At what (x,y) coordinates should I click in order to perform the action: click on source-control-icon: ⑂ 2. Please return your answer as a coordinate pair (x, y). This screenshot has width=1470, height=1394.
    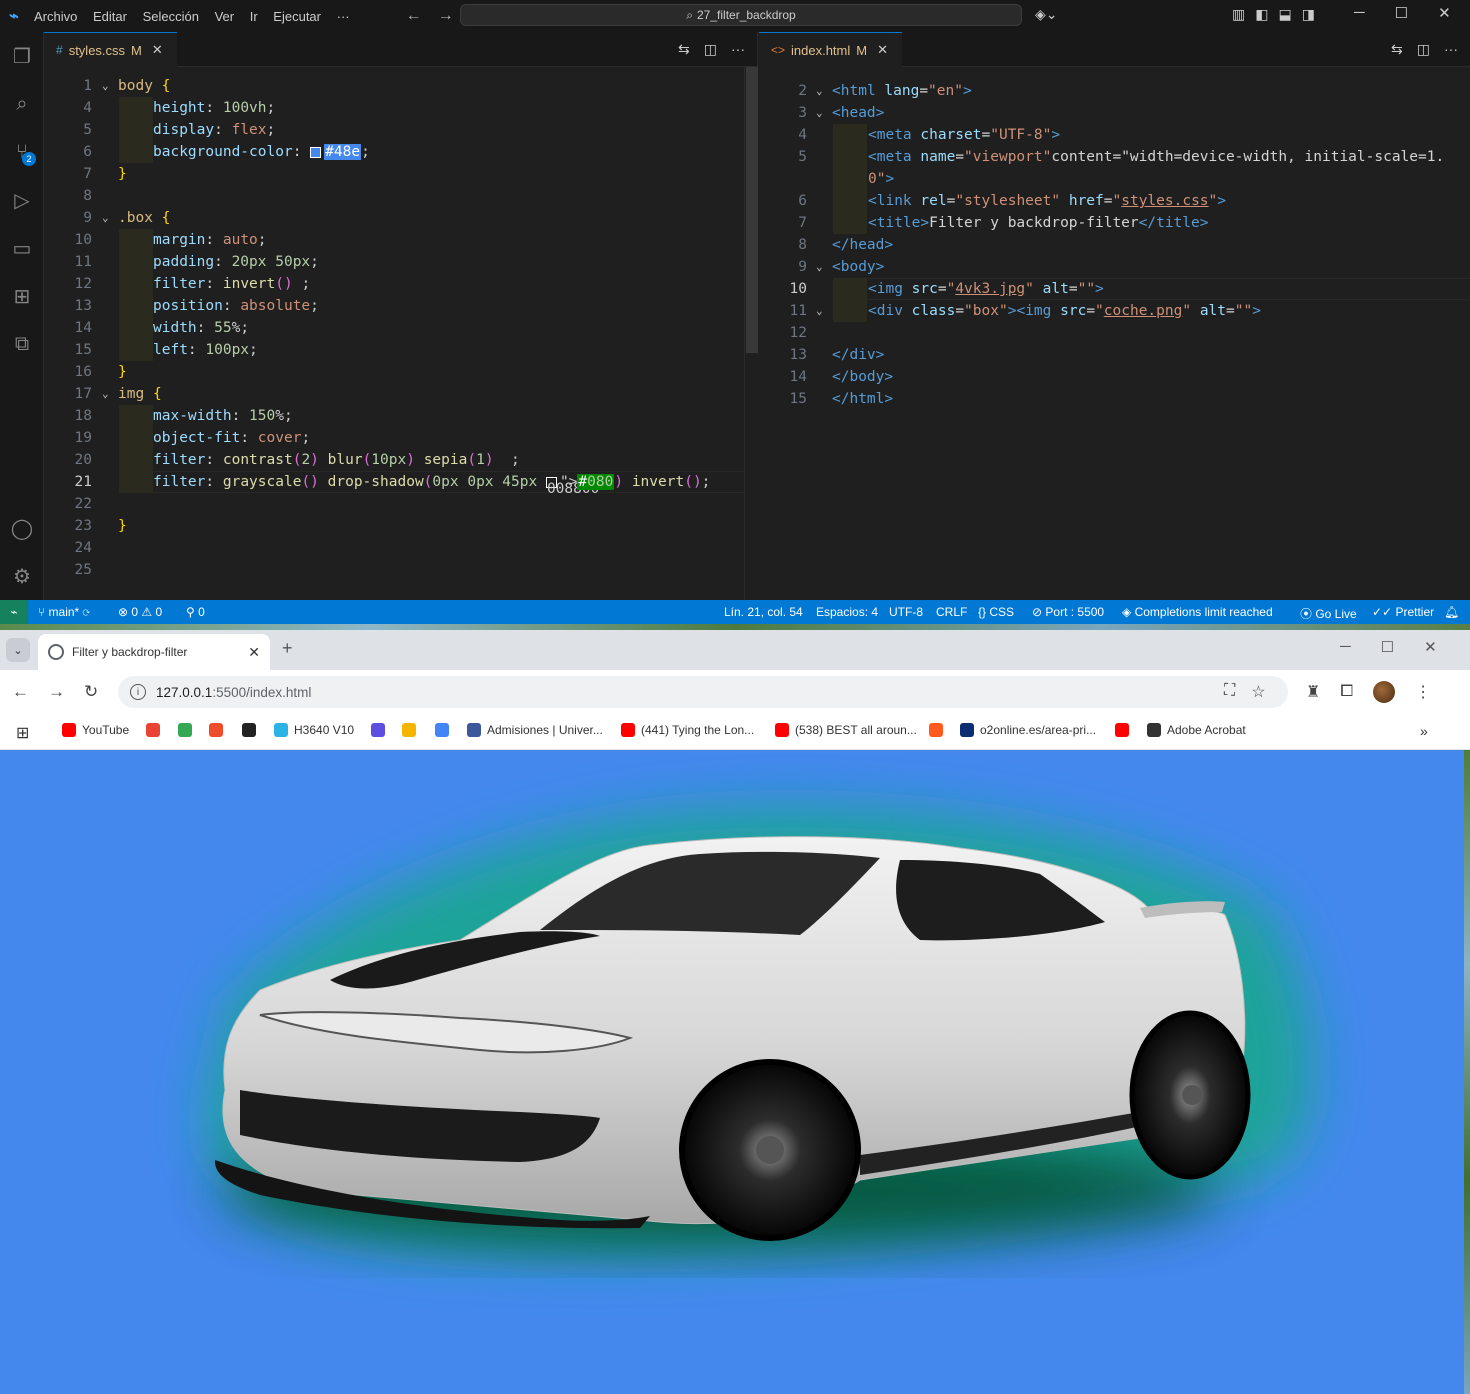
    Looking at the image, I should click on (22, 152).